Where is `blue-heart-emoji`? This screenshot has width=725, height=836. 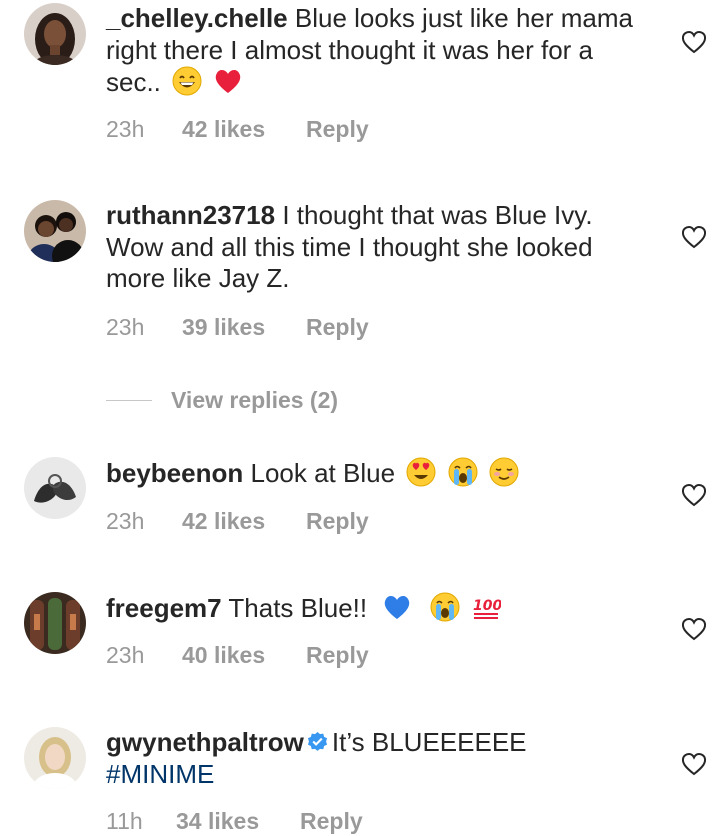
blue-heart-emoji is located at coordinates (397, 607).